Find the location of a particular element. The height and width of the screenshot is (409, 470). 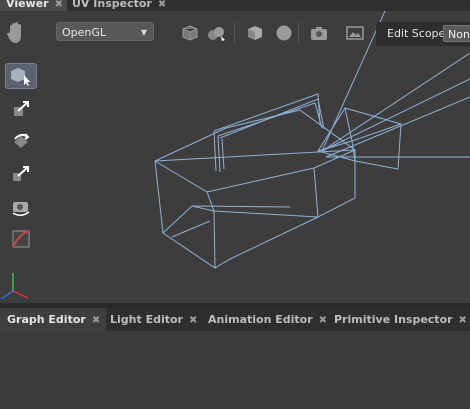

sphere-icon is located at coordinates (284, 33).